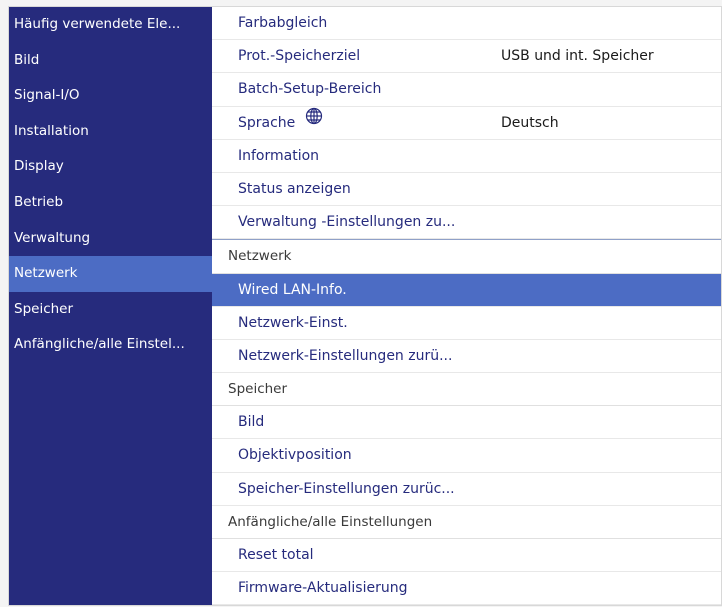 This screenshot has height=607, width=722. What do you see at coordinates (295, 455) in the screenshot?
I see `menu-item-label: Objektivposition` at bounding box center [295, 455].